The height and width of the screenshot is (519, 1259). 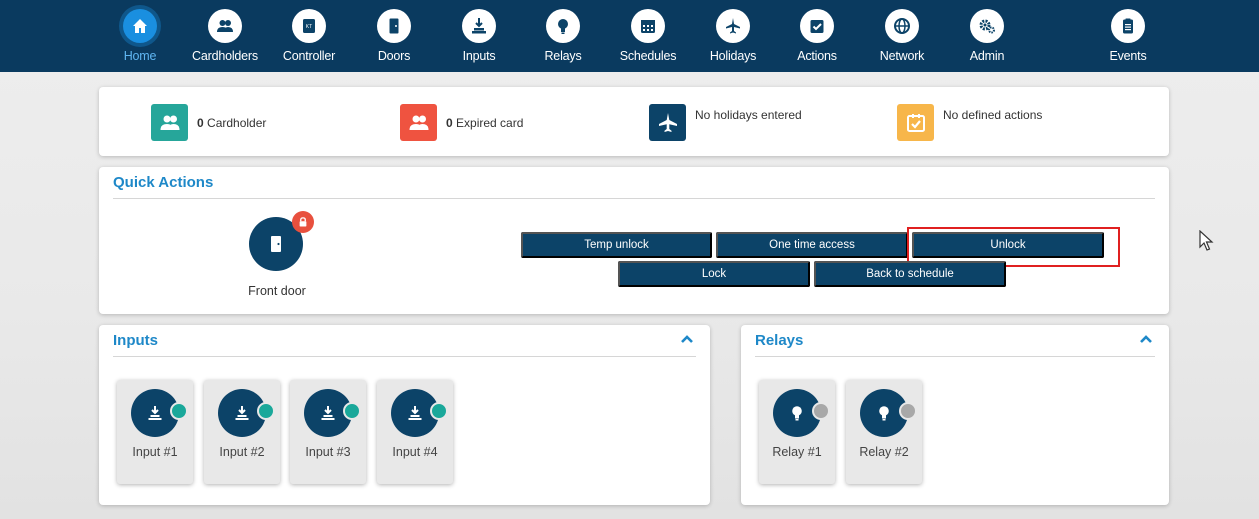 What do you see at coordinates (955, 415) in the screenshot?
I see `relays-panel: Relays Relay #1 Relay #2` at bounding box center [955, 415].